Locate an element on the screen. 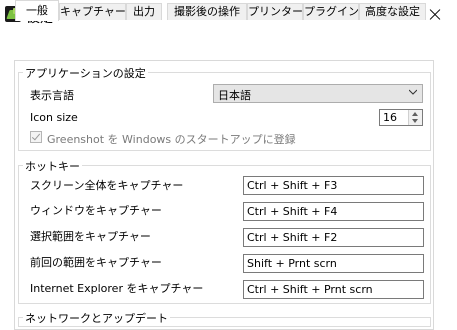 The height and width of the screenshot is (330, 457). stepper-up-icon is located at coordinates (415, 114).